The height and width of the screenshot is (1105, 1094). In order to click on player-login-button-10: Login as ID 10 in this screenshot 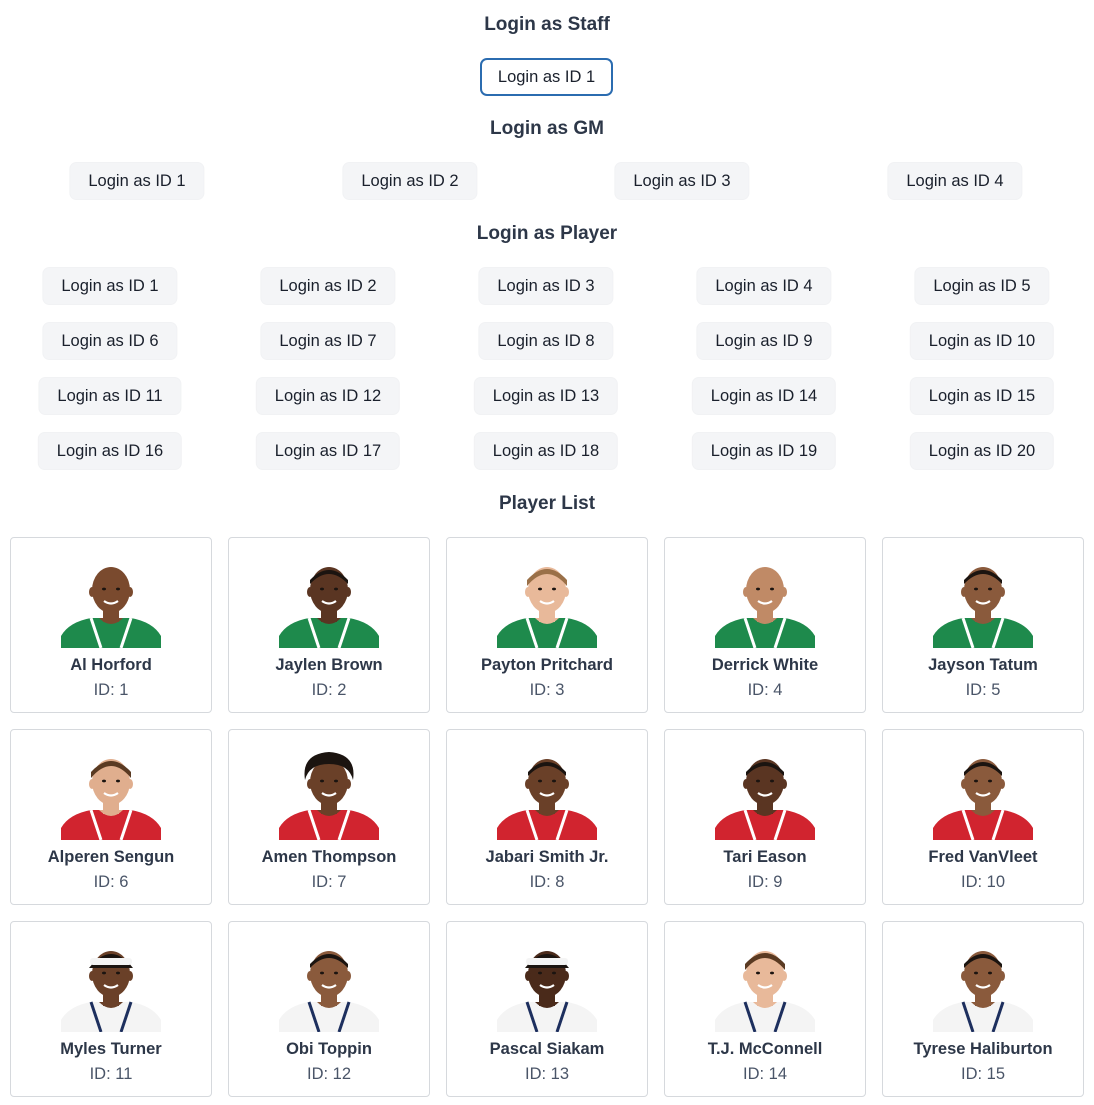, I will do `click(982, 341)`.